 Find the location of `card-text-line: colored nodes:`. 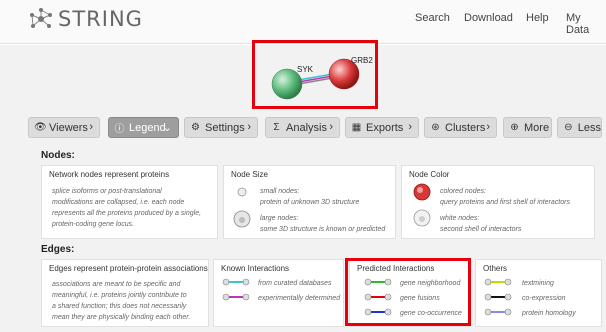

card-text-line: colored nodes: is located at coordinates (463, 191).